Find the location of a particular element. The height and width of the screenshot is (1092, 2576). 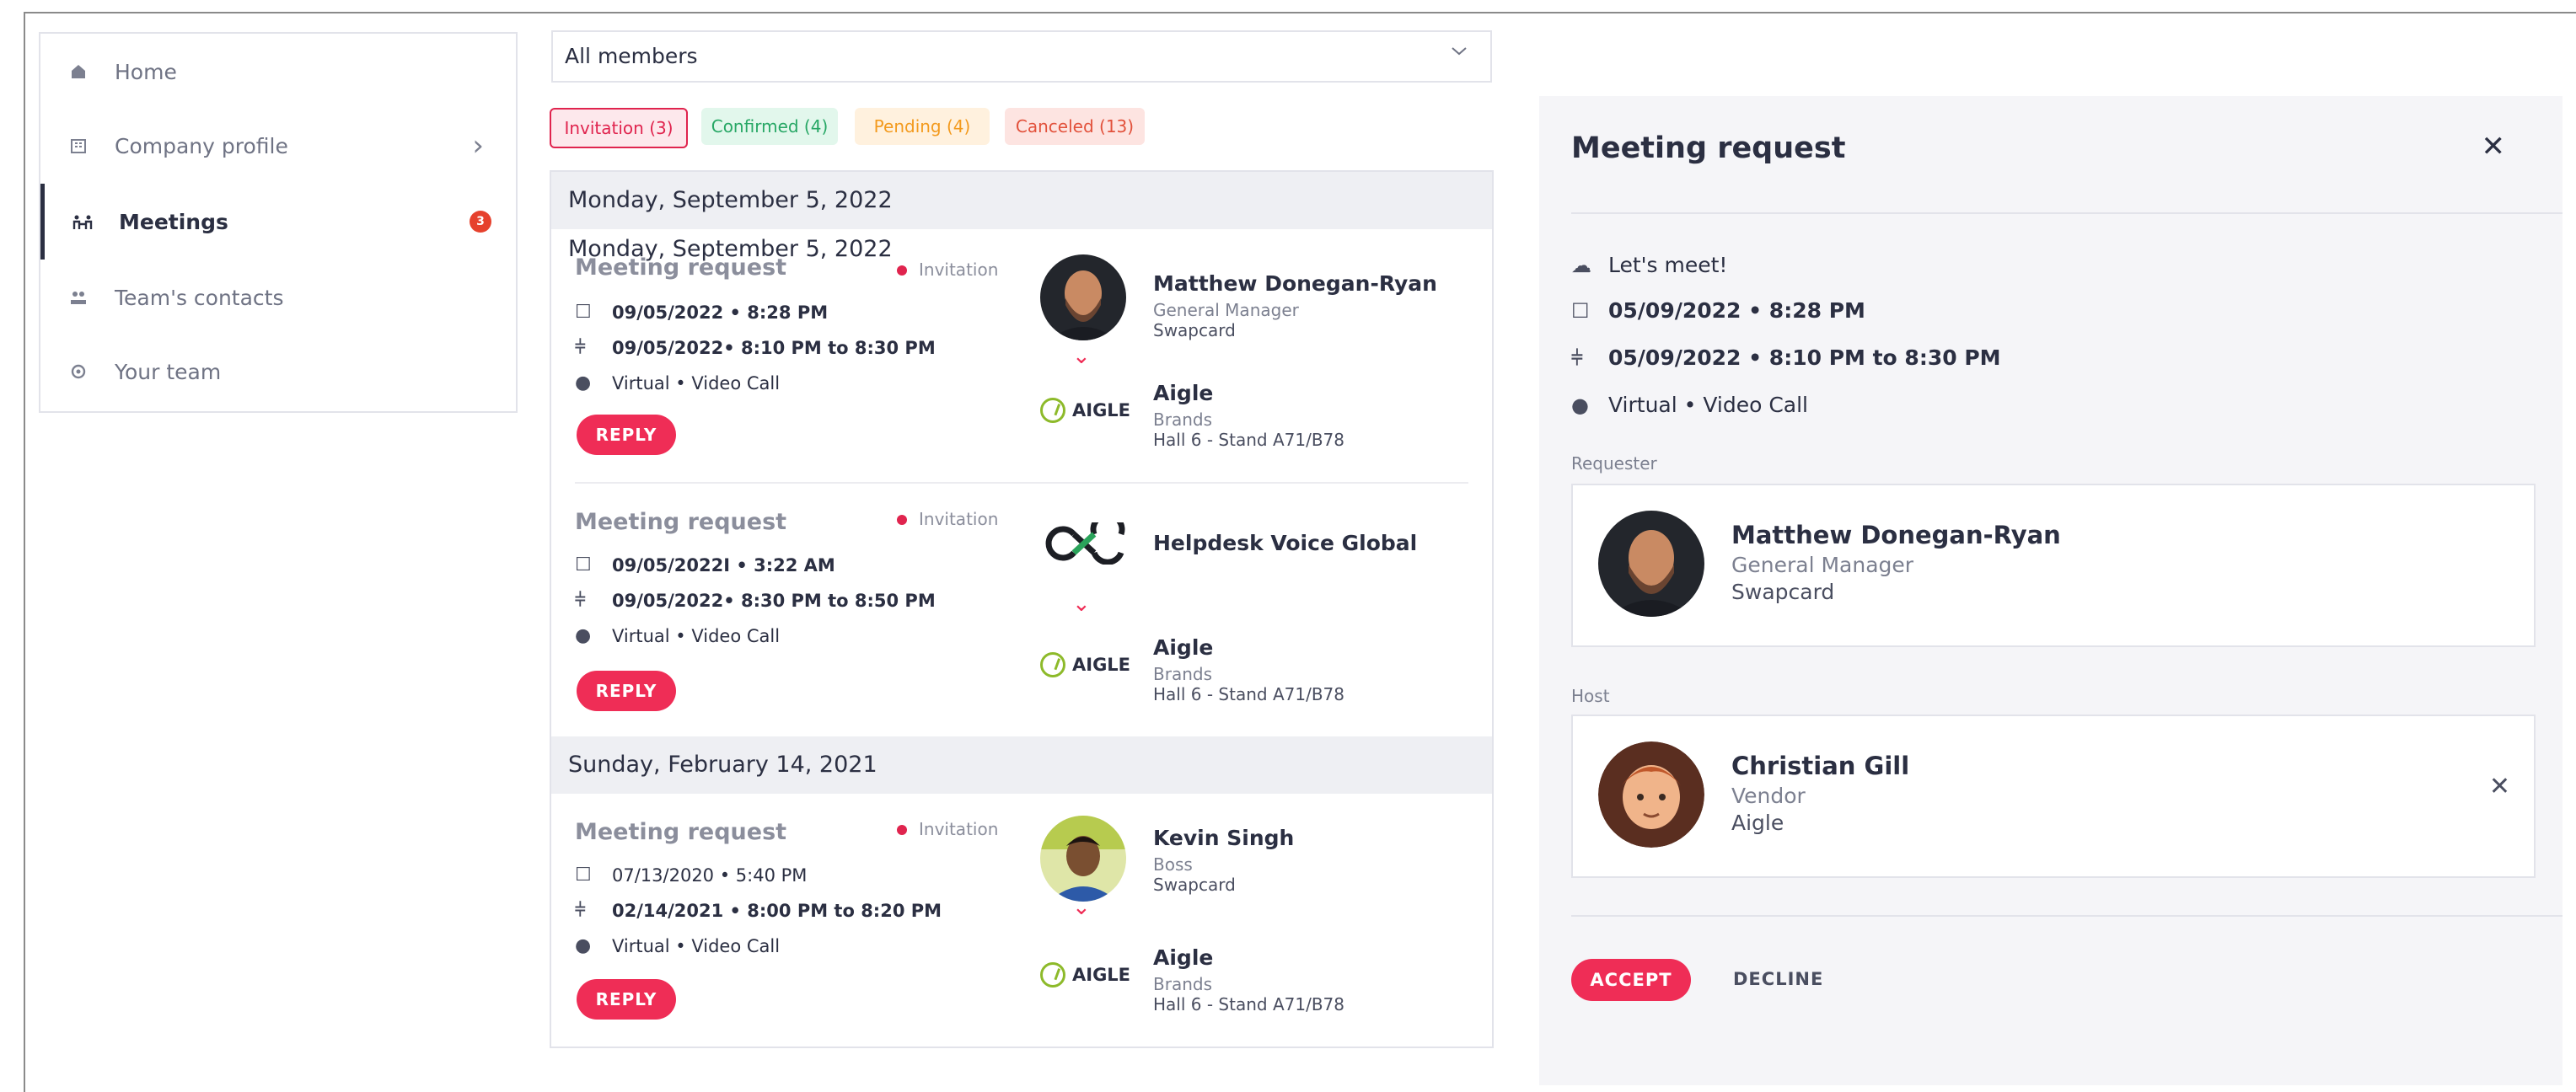

created-row: ☐ 05/09/2022 • 8:28 PM is located at coordinates (1718, 310).